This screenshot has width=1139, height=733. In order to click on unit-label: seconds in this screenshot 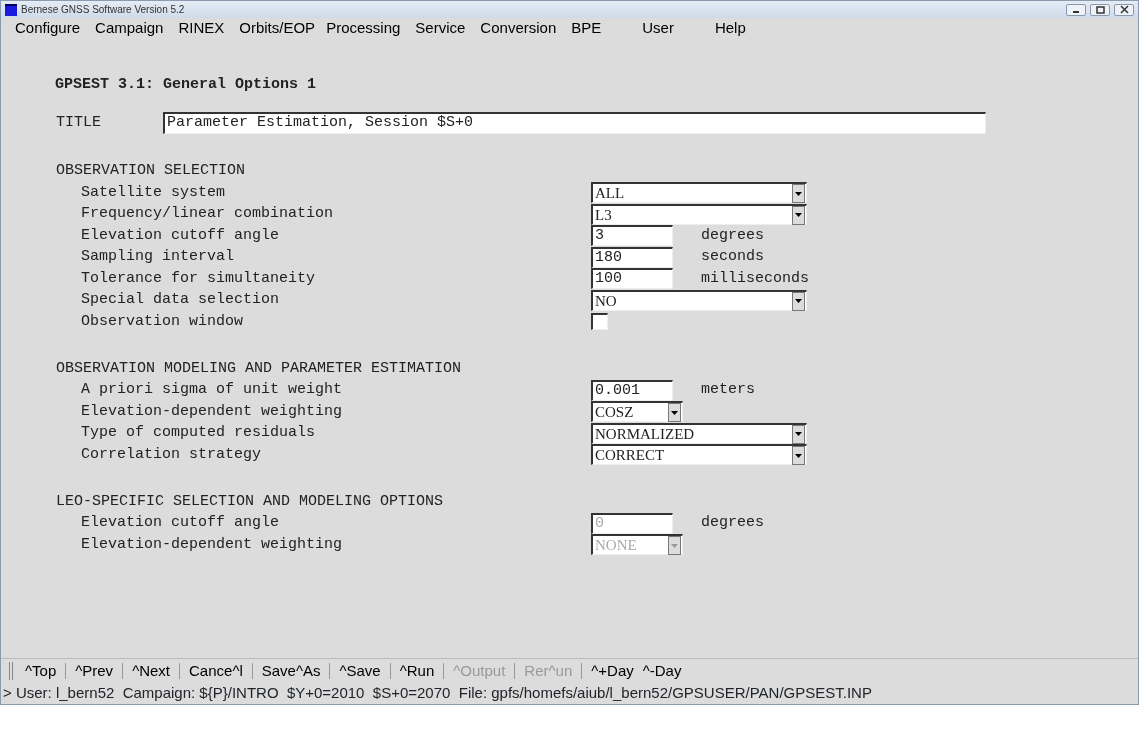, I will do `click(732, 257)`.